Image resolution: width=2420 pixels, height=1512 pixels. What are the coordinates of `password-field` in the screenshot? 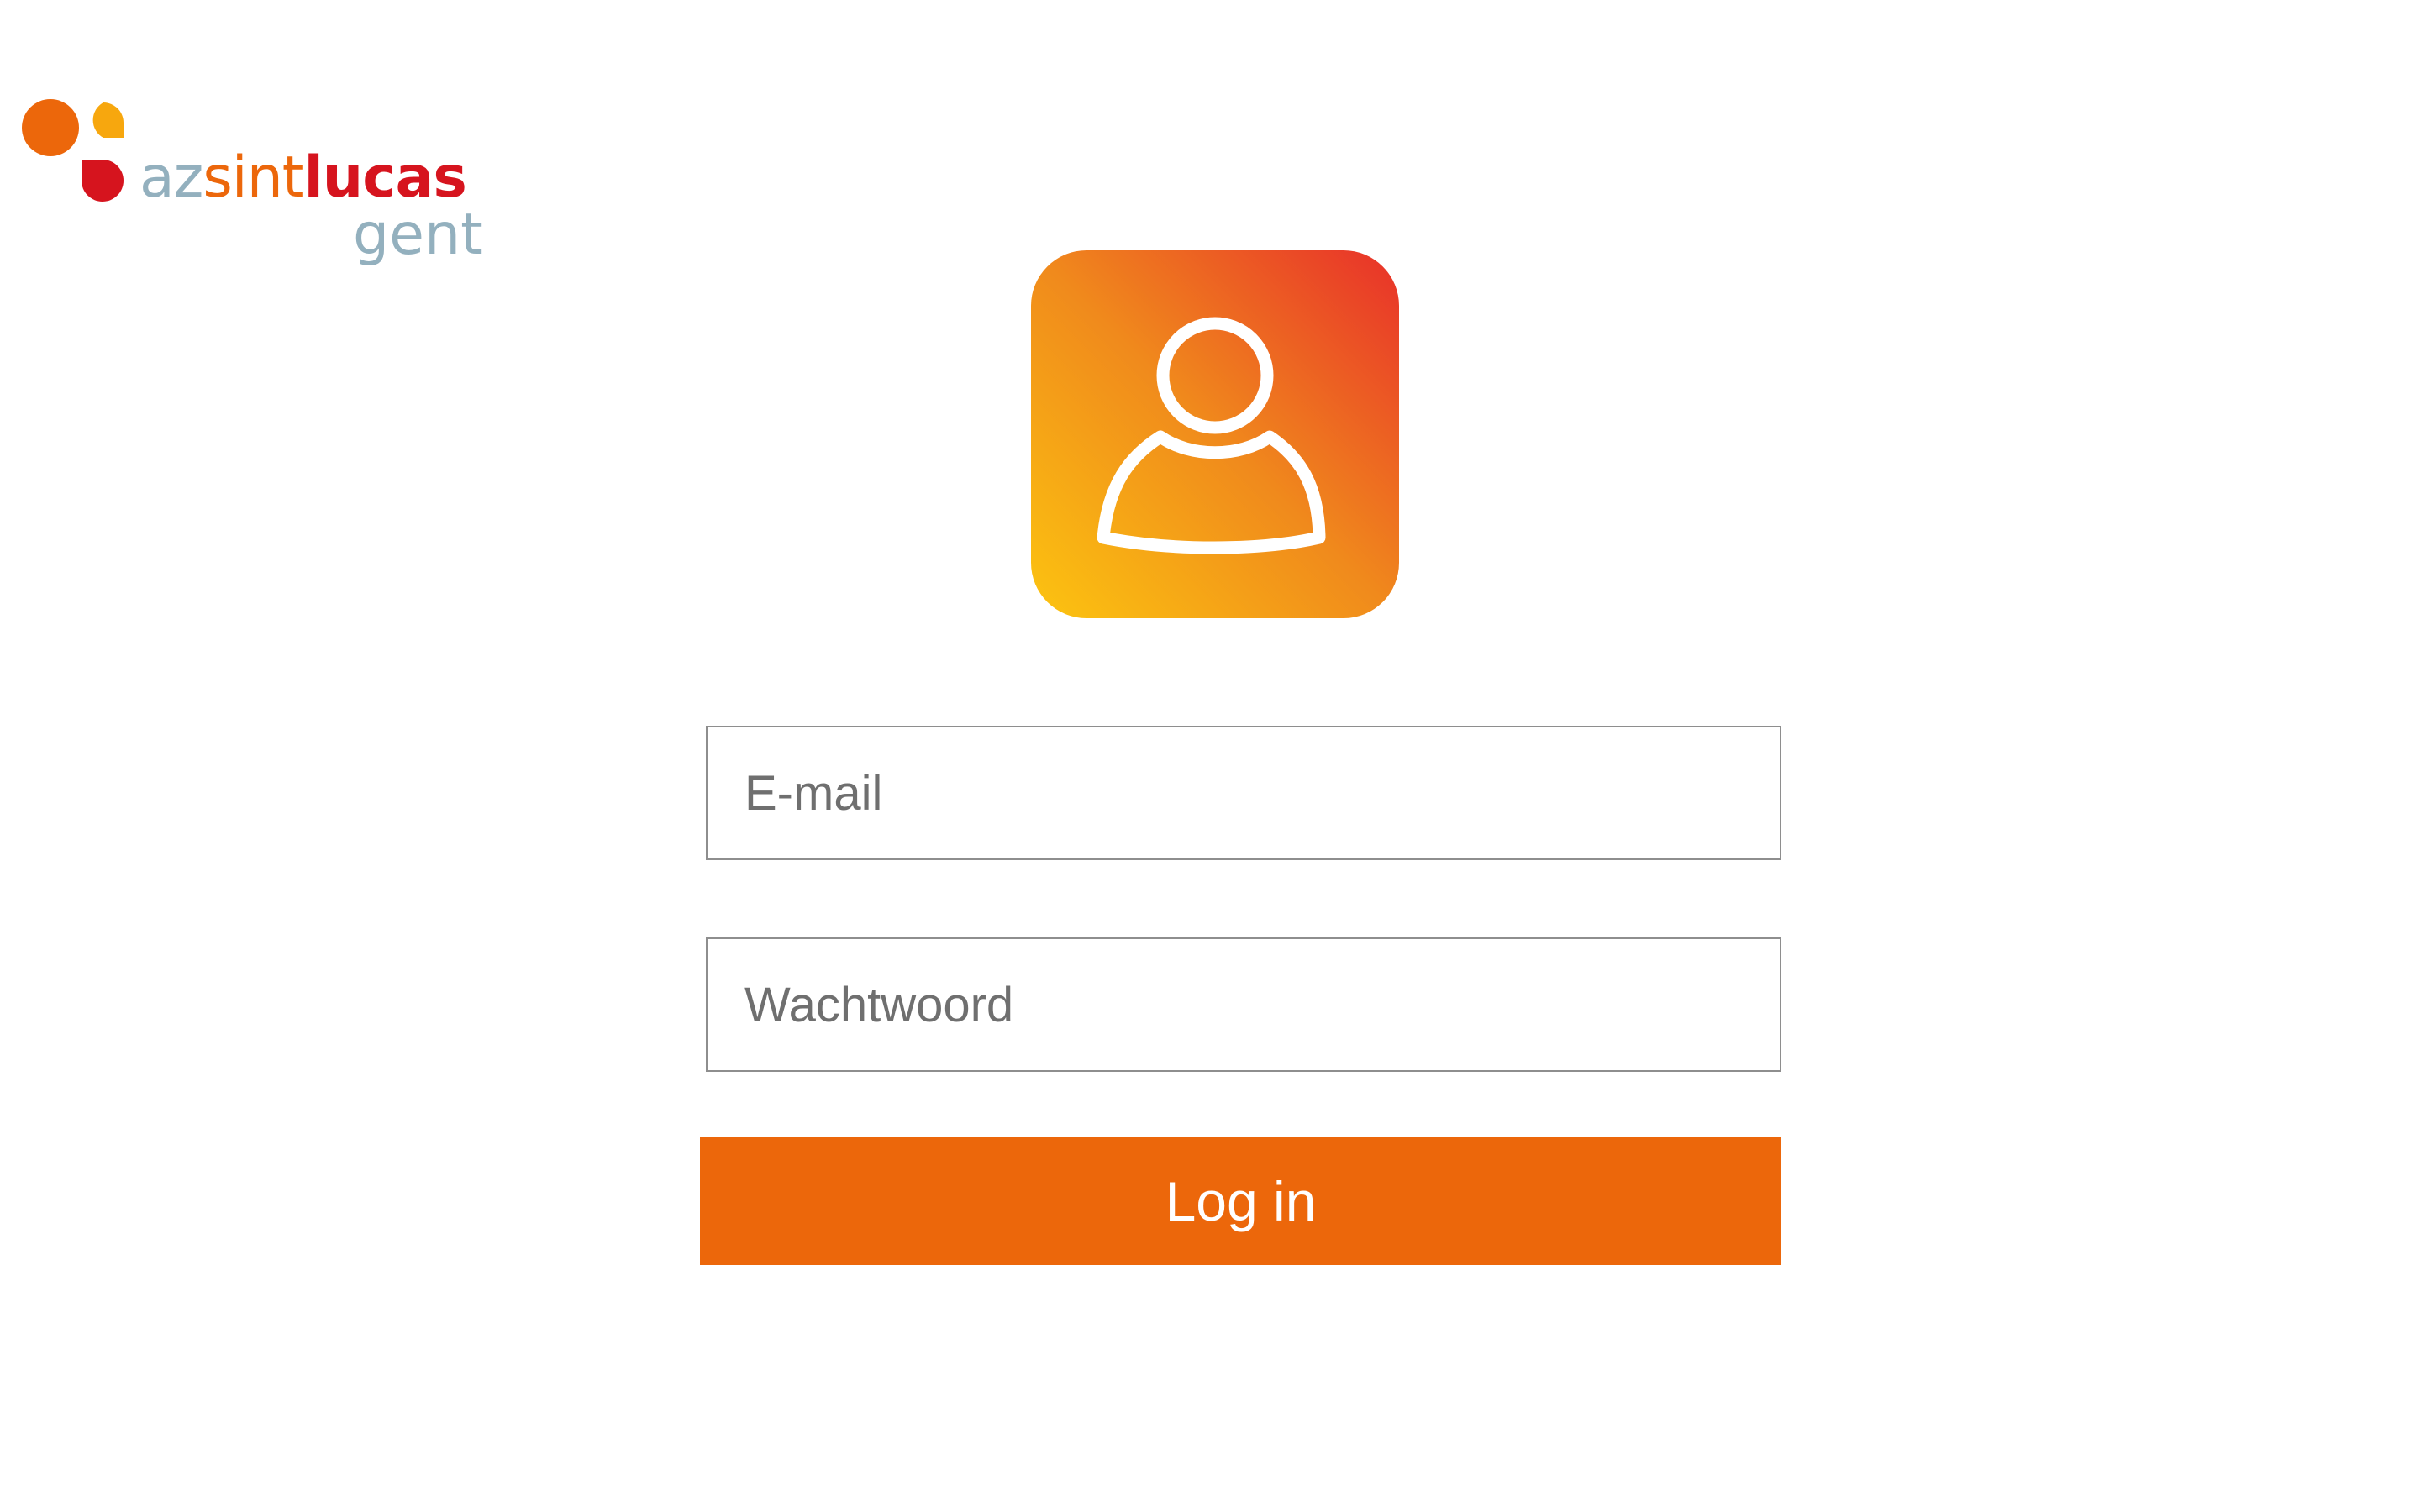 It's located at (1243, 1004).